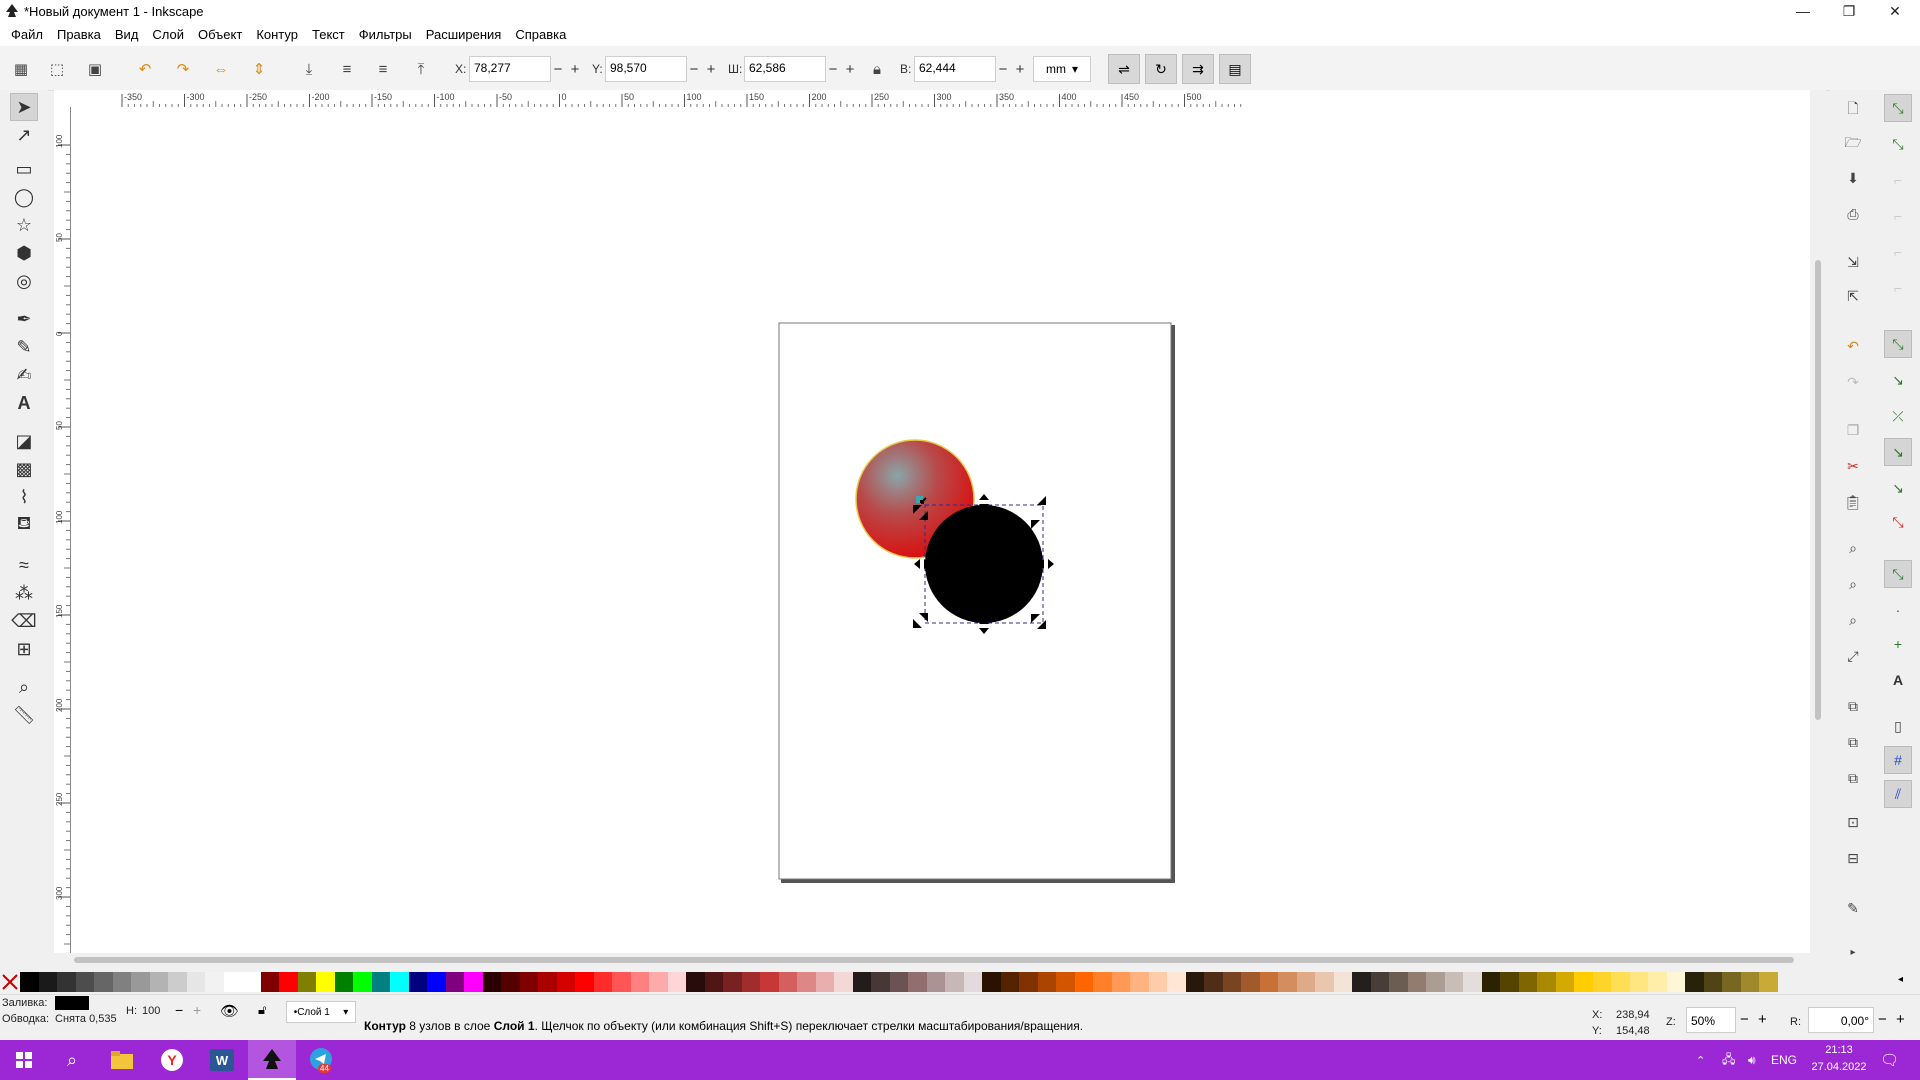  Describe the element at coordinates (540, 34) in the screenshot. I see `menu-help: Справка` at that location.